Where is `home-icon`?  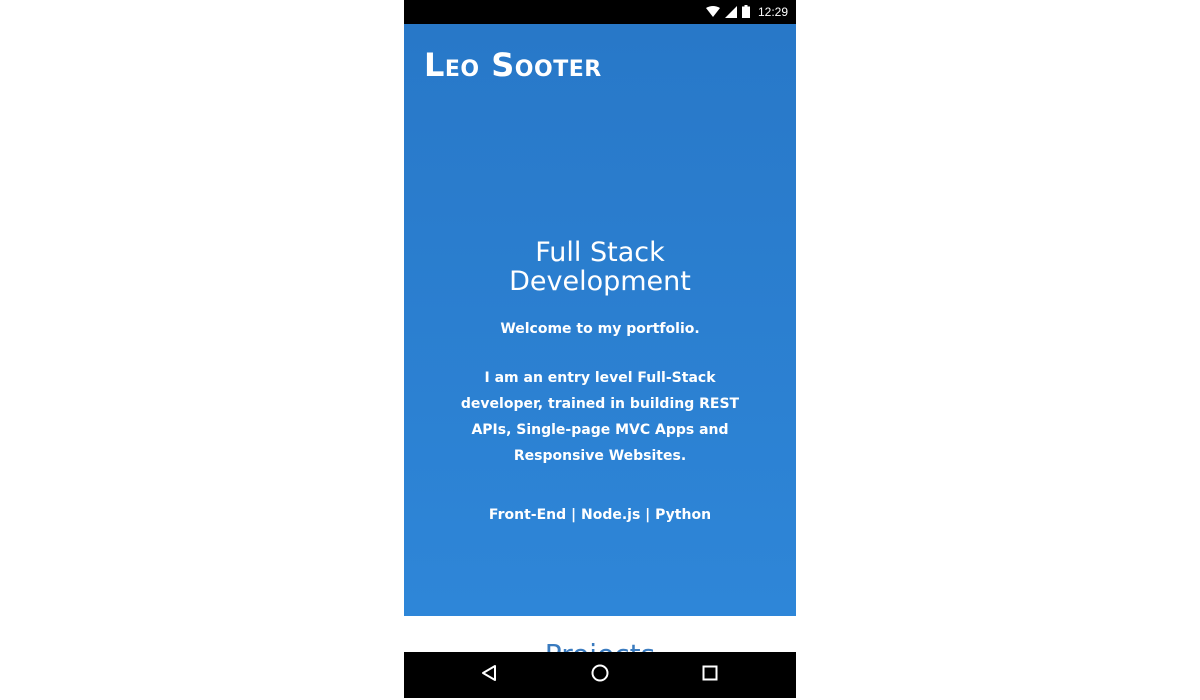 home-icon is located at coordinates (600, 675).